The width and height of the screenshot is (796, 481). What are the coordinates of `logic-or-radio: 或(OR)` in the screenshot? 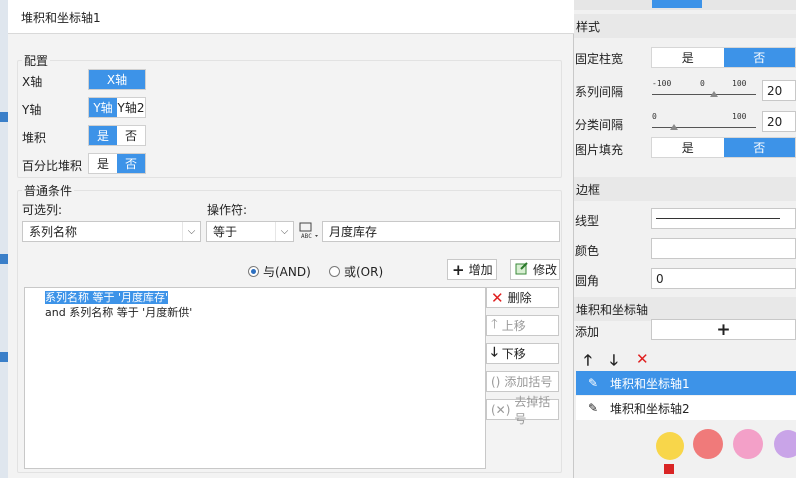 It's located at (356, 271).